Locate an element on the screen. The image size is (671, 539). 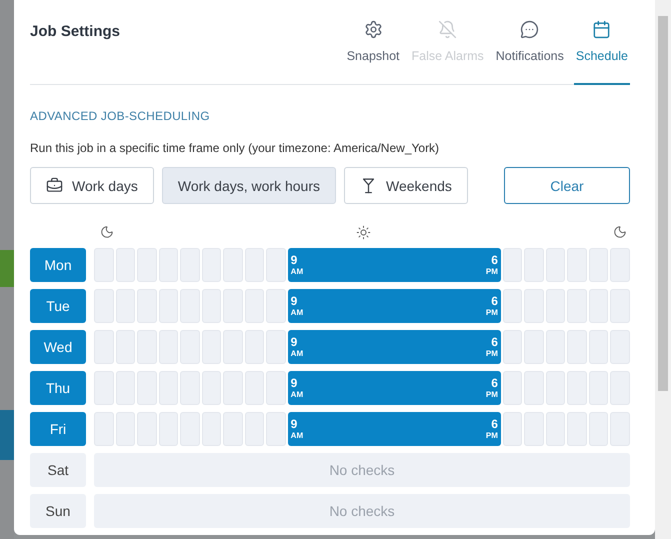
day-toggle: Mon is located at coordinates (58, 265).